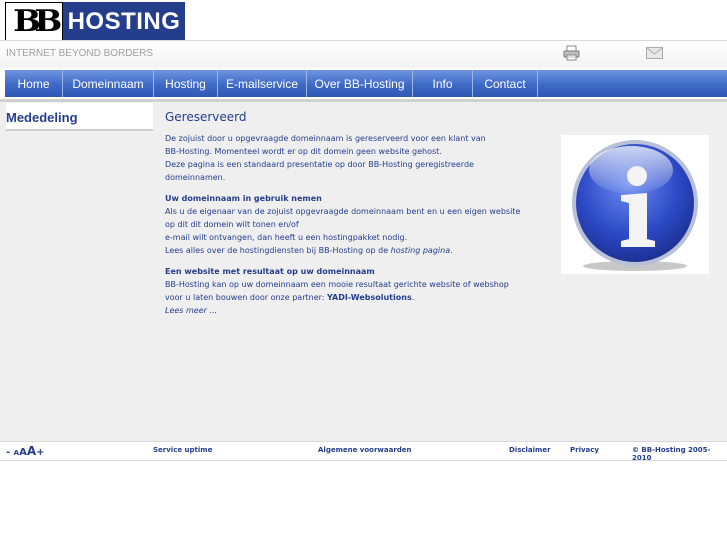  Describe the element at coordinates (232, 224) in the screenshot. I see `section1-line: op dit dit domein wilt tonen en/of` at that location.